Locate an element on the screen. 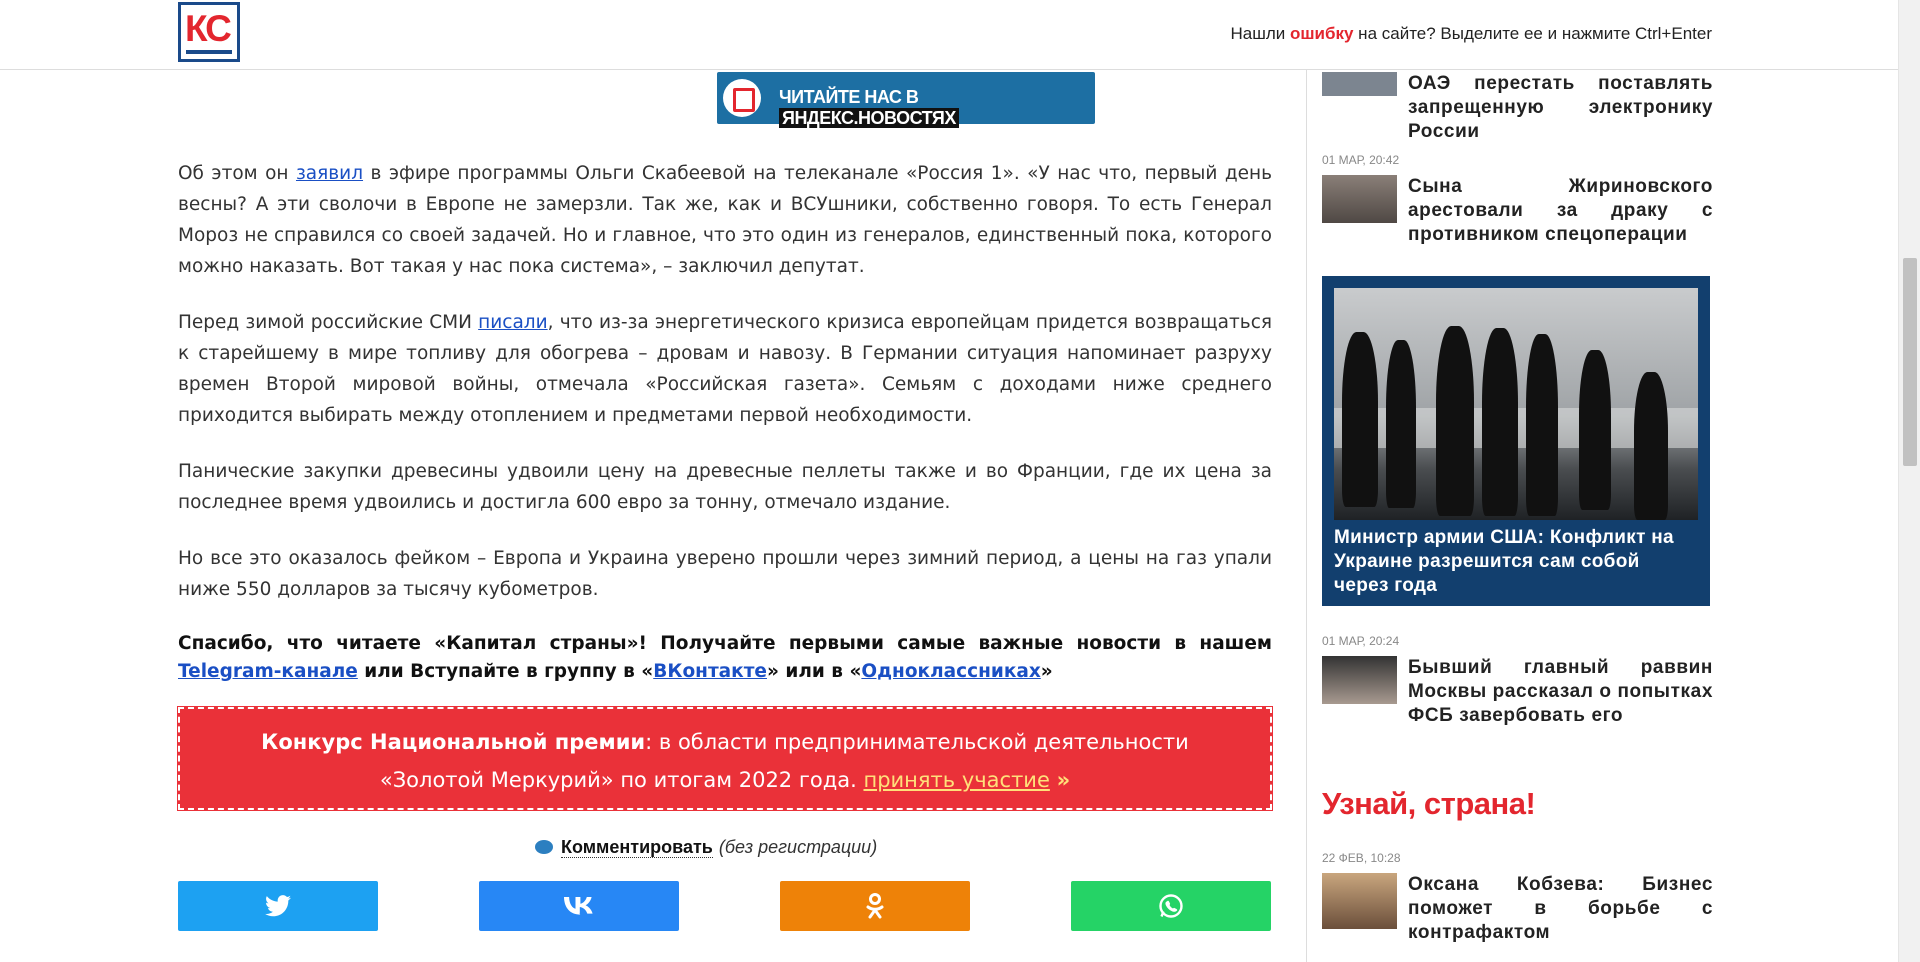  share-buttons is located at coordinates (725, 907).